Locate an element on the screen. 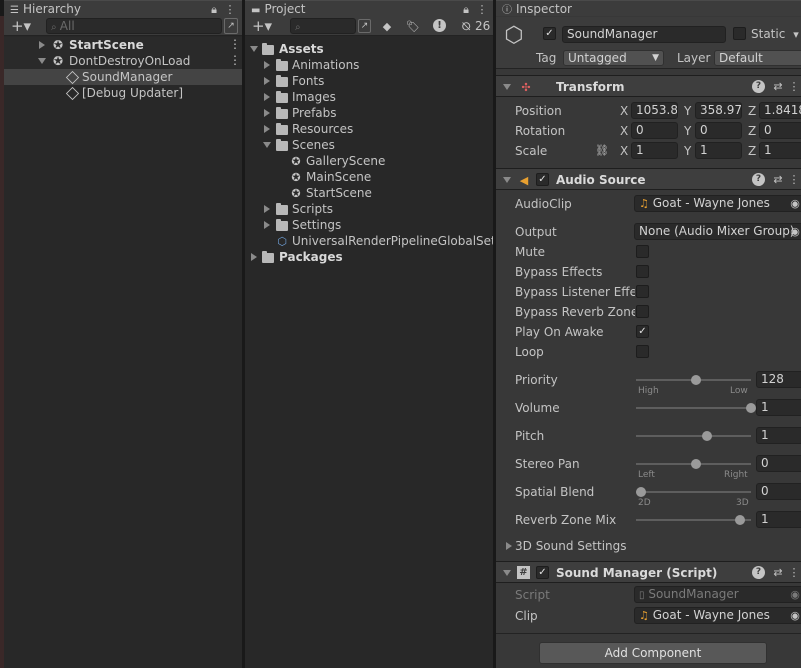 The height and width of the screenshot is (668, 801). project-search-field: ⌕ is located at coordinates (323, 26).